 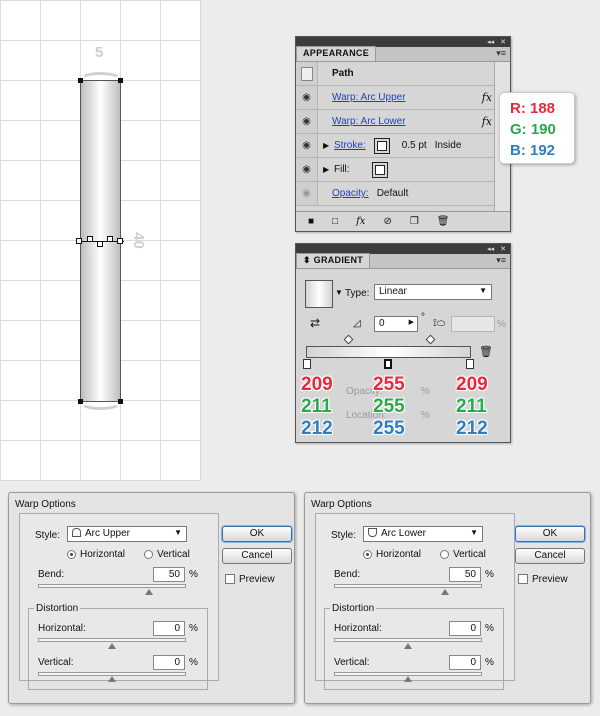 I want to click on add-stroke-icon: ■, so click(x=311, y=221).